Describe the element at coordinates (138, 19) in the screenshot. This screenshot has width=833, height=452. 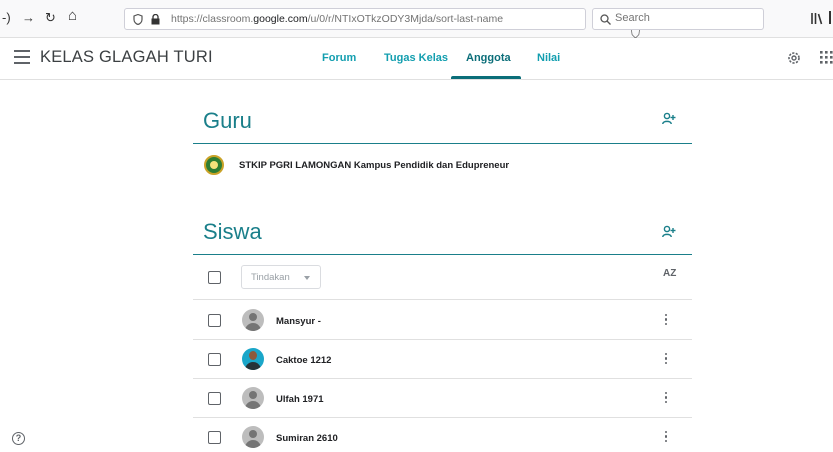
I see `shield-icon` at that location.